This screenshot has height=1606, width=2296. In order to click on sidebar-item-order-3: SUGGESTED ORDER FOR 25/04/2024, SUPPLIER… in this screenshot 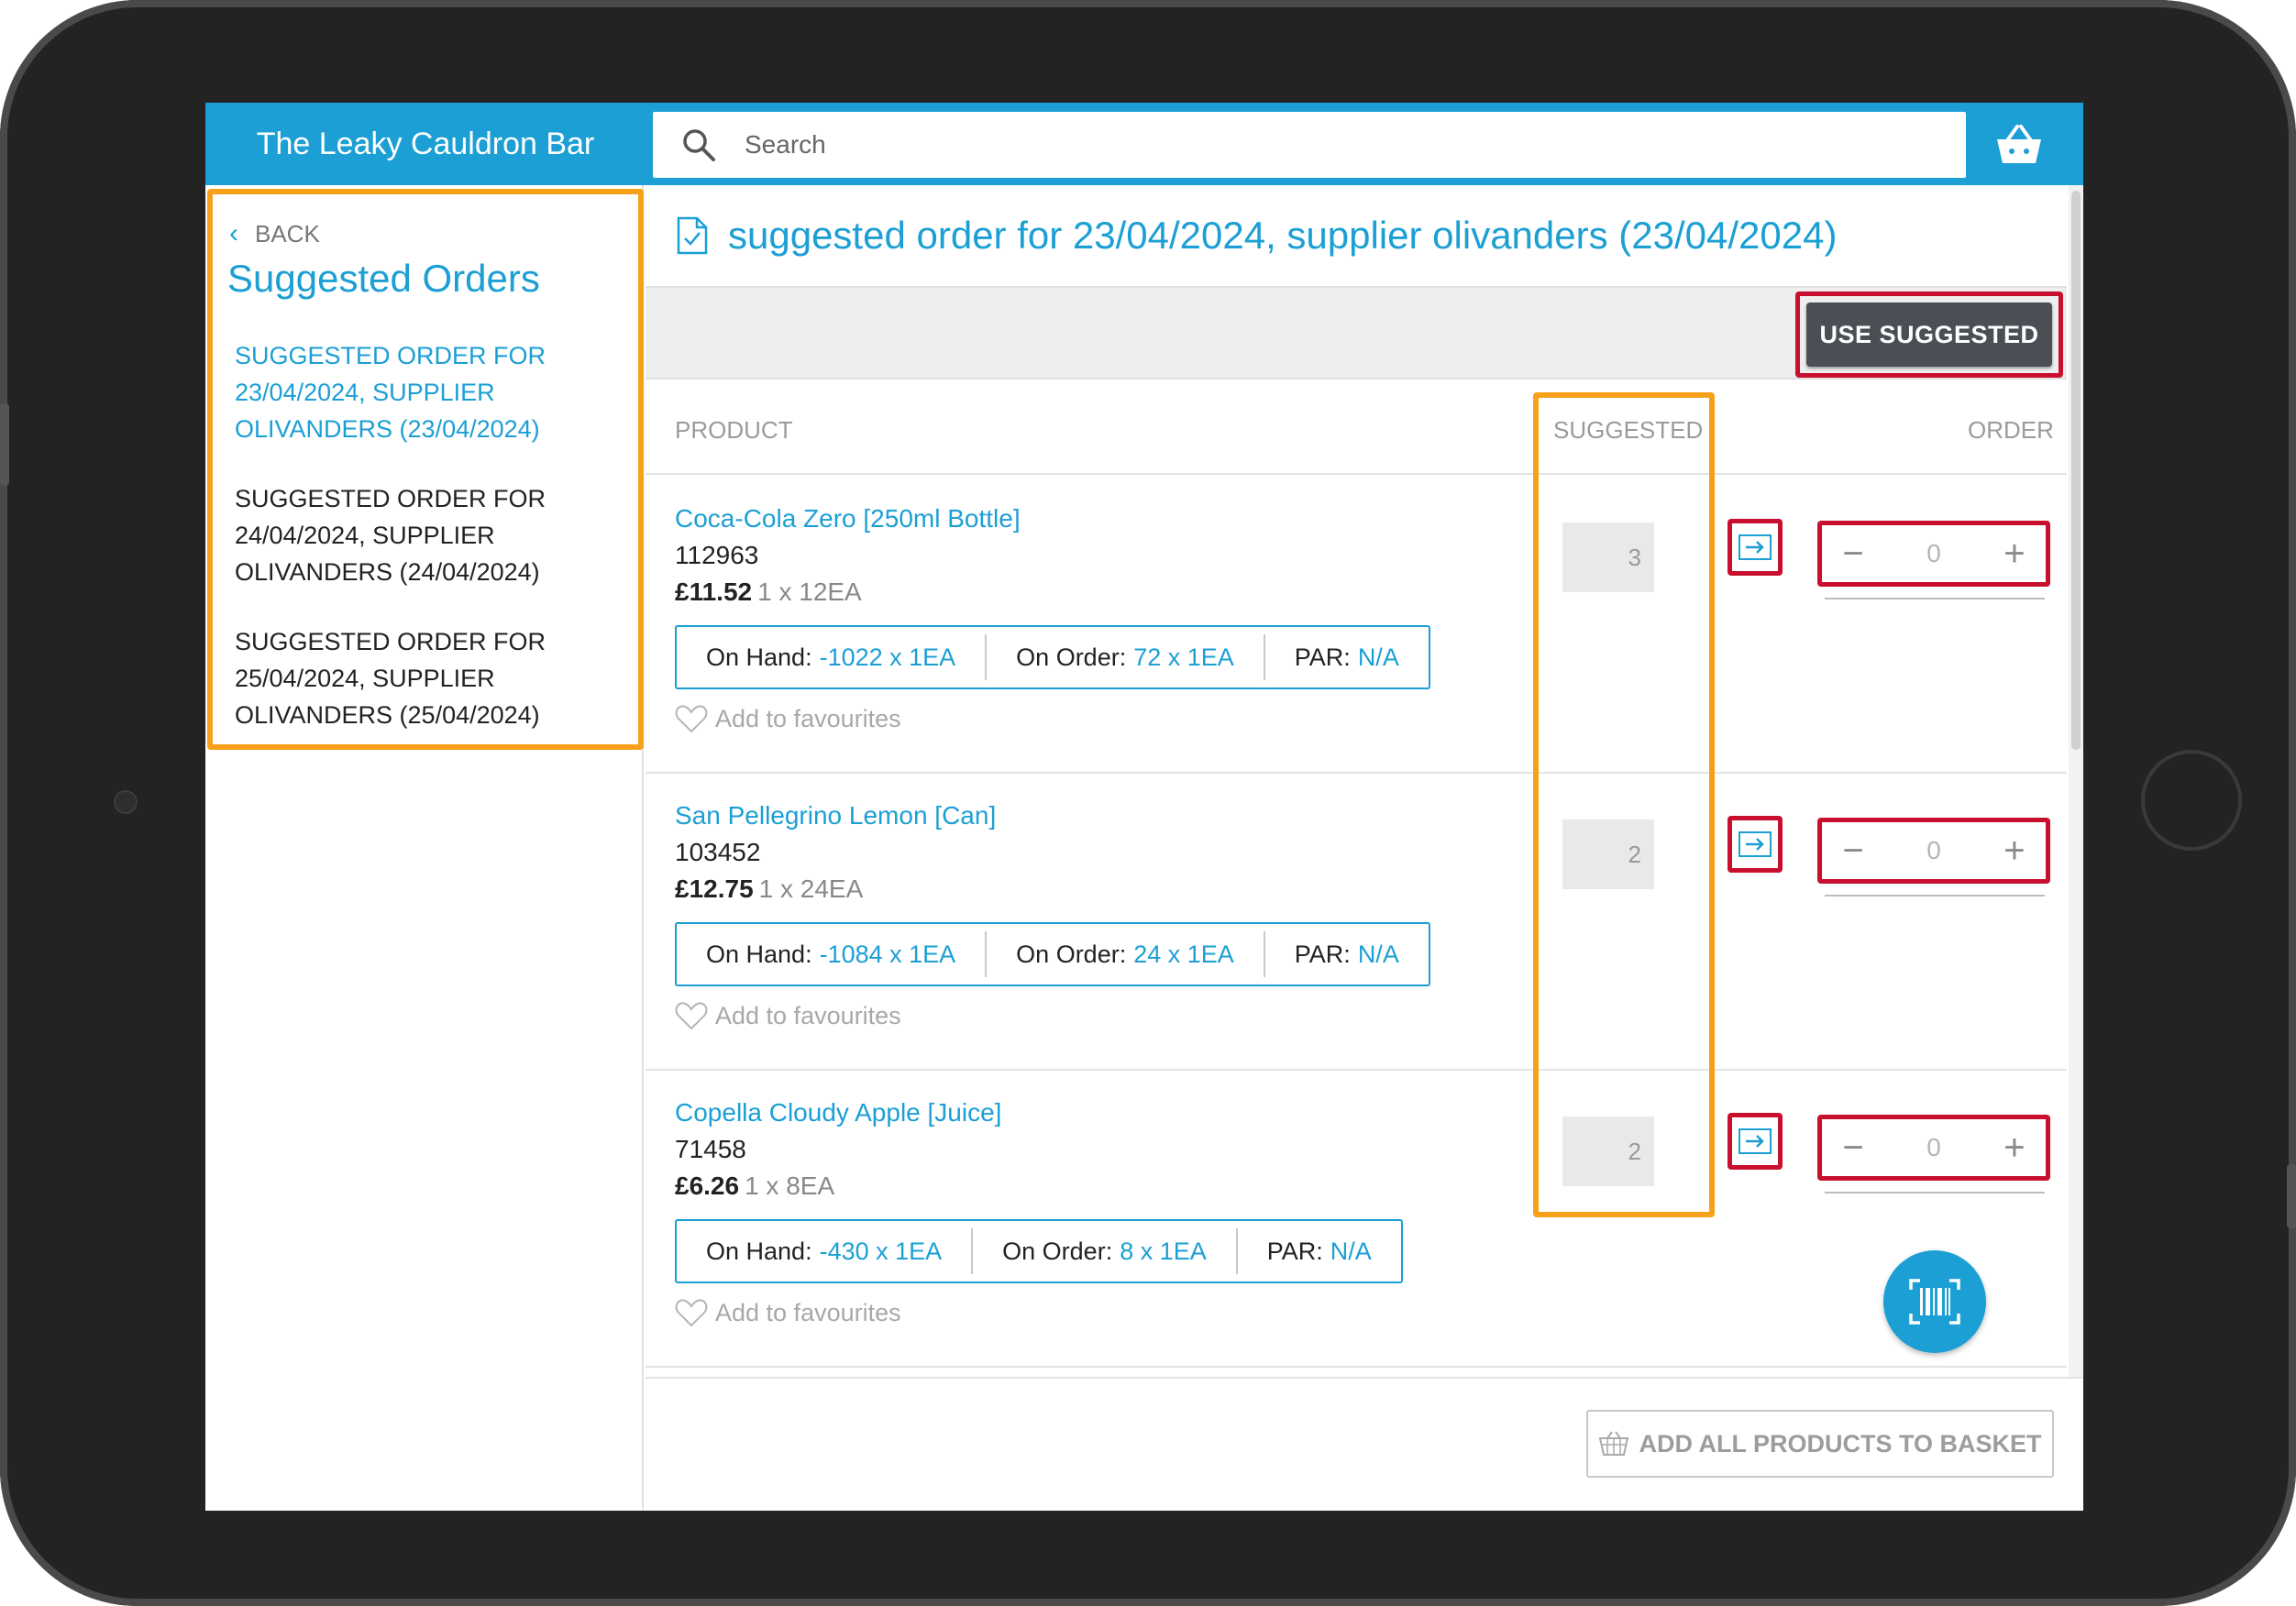, I will do `click(427, 678)`.